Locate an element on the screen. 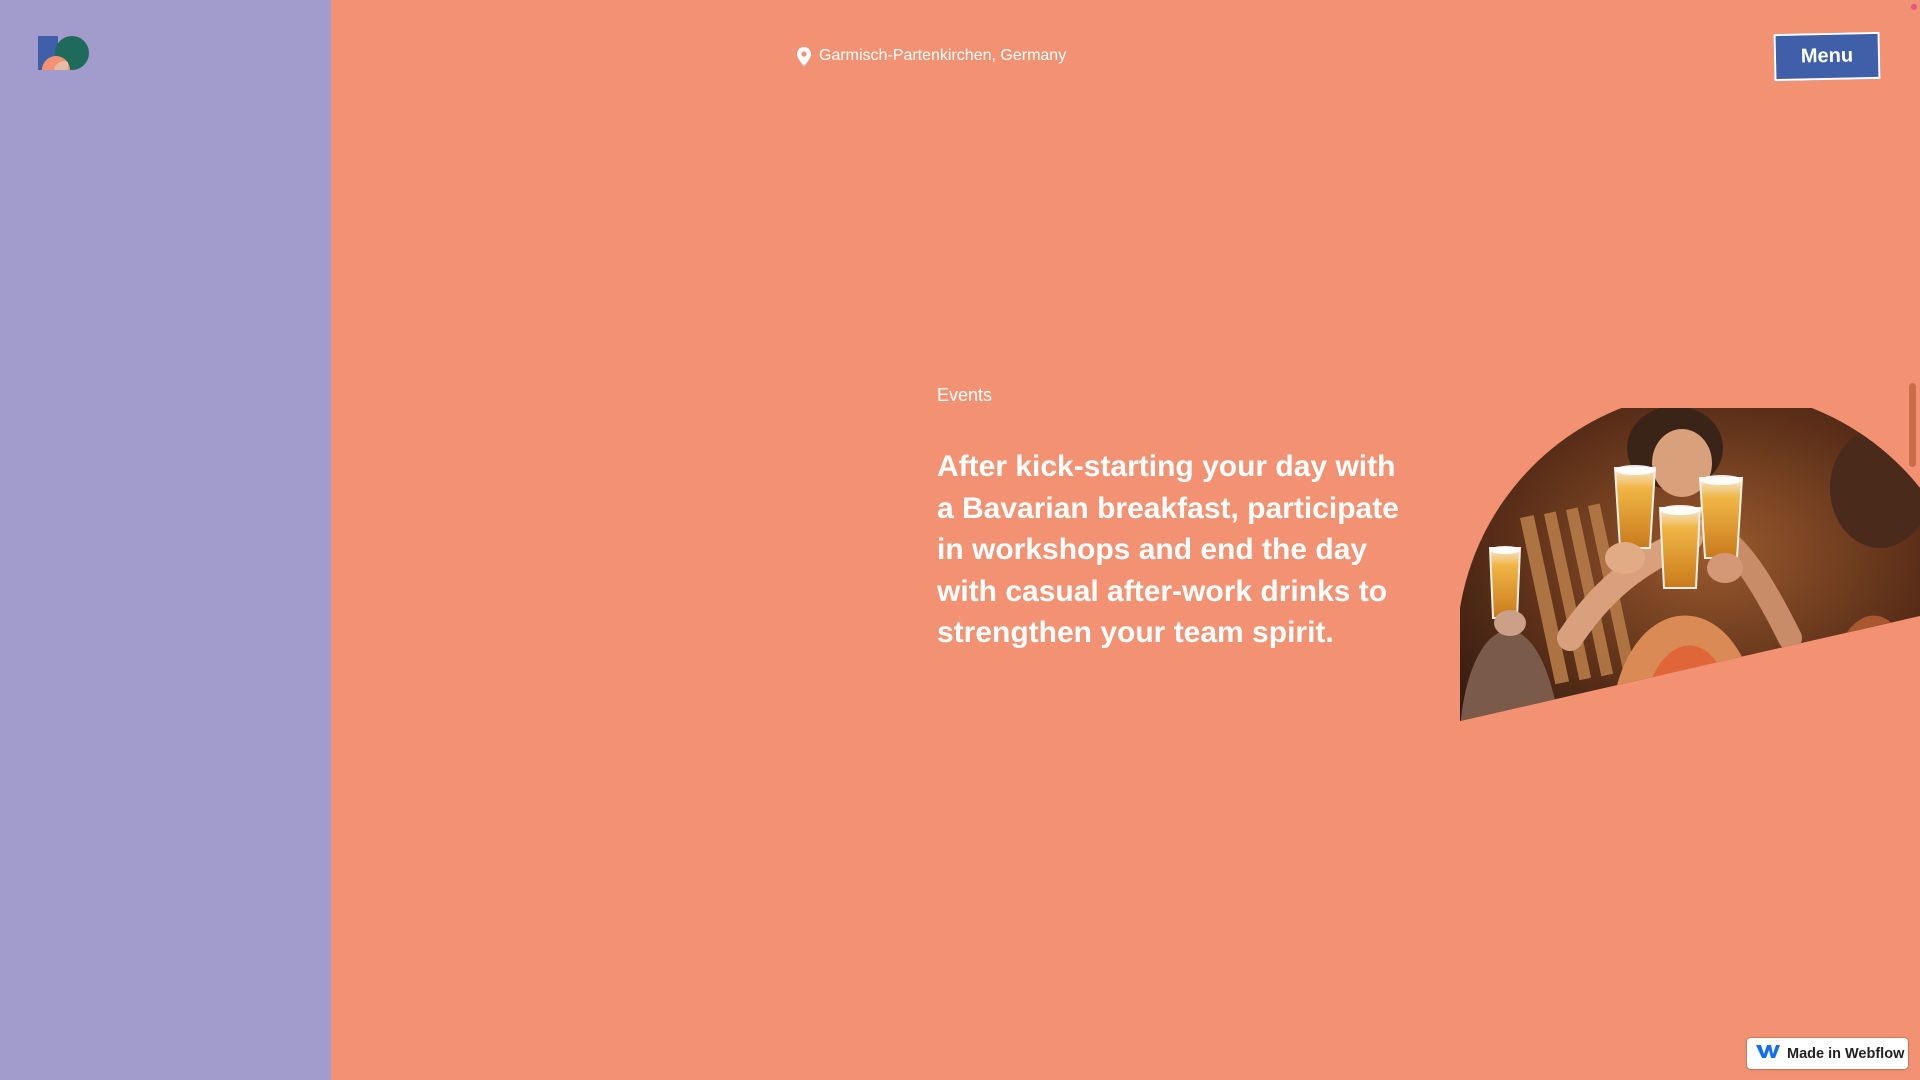 The width and height of the screenshot is (1920, 1080). badge-label: Made in Webflow is located at coordinates (1846, 1053).